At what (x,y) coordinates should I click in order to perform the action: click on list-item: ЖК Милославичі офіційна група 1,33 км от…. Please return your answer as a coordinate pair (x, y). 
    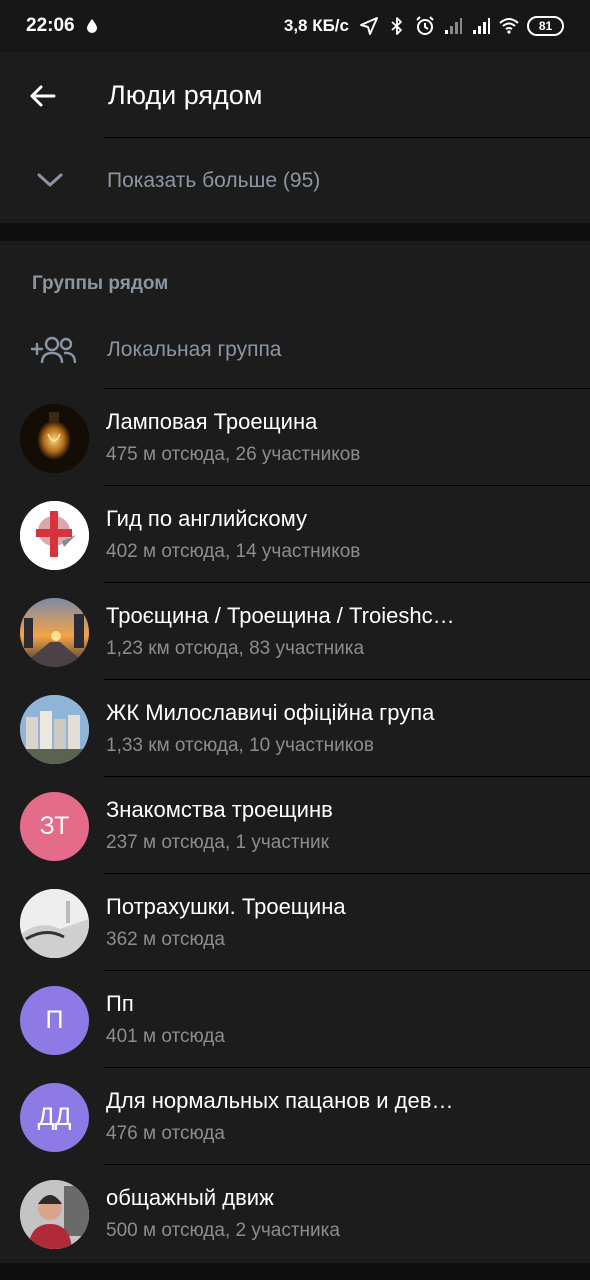
    Looking at the image, I should click on (295, 728).